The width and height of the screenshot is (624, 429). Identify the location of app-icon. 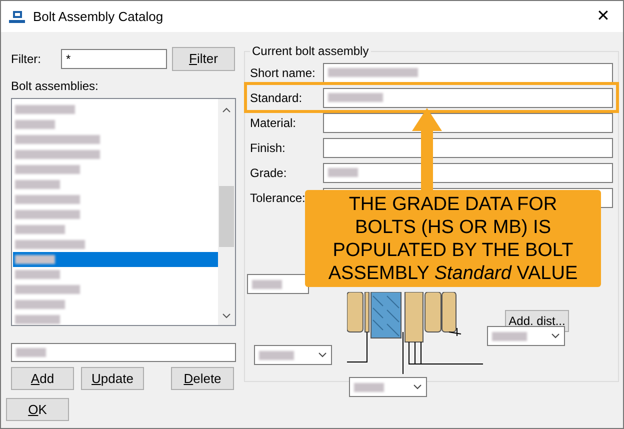
(17, 17).